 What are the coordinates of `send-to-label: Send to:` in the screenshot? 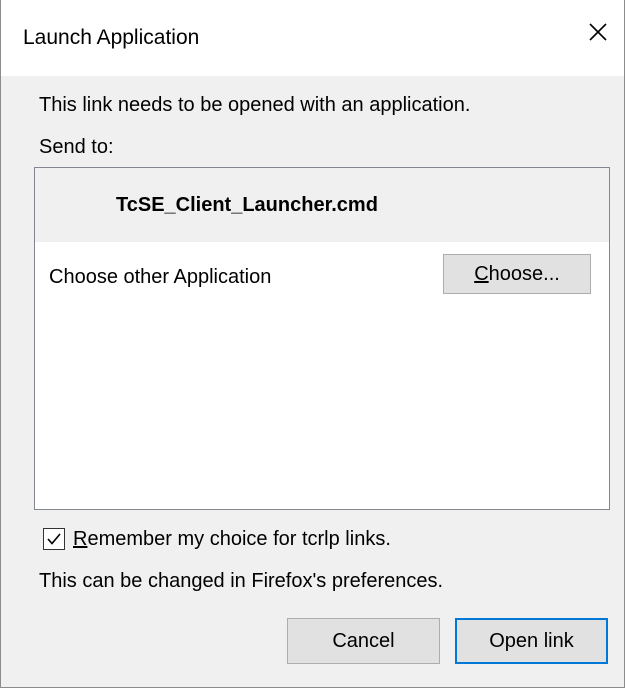 It's located at (76, 147).